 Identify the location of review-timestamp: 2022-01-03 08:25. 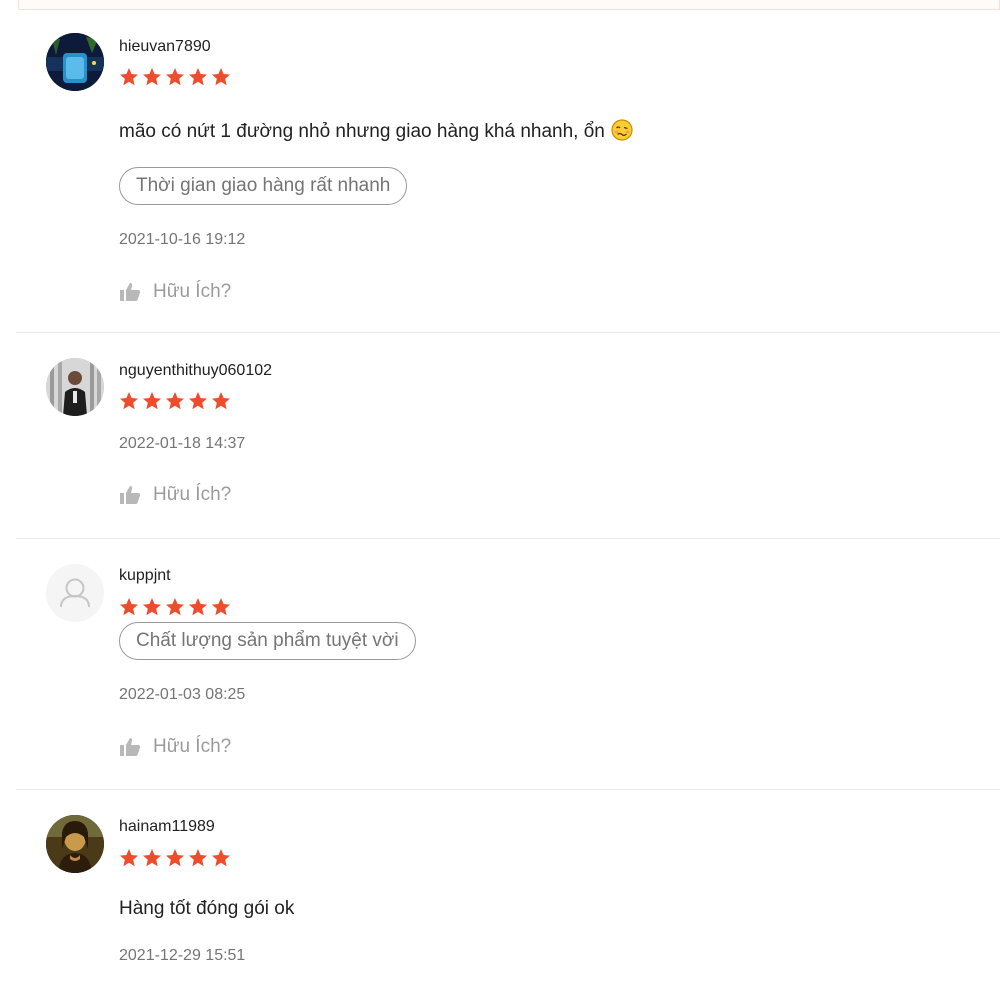
(182, 694).